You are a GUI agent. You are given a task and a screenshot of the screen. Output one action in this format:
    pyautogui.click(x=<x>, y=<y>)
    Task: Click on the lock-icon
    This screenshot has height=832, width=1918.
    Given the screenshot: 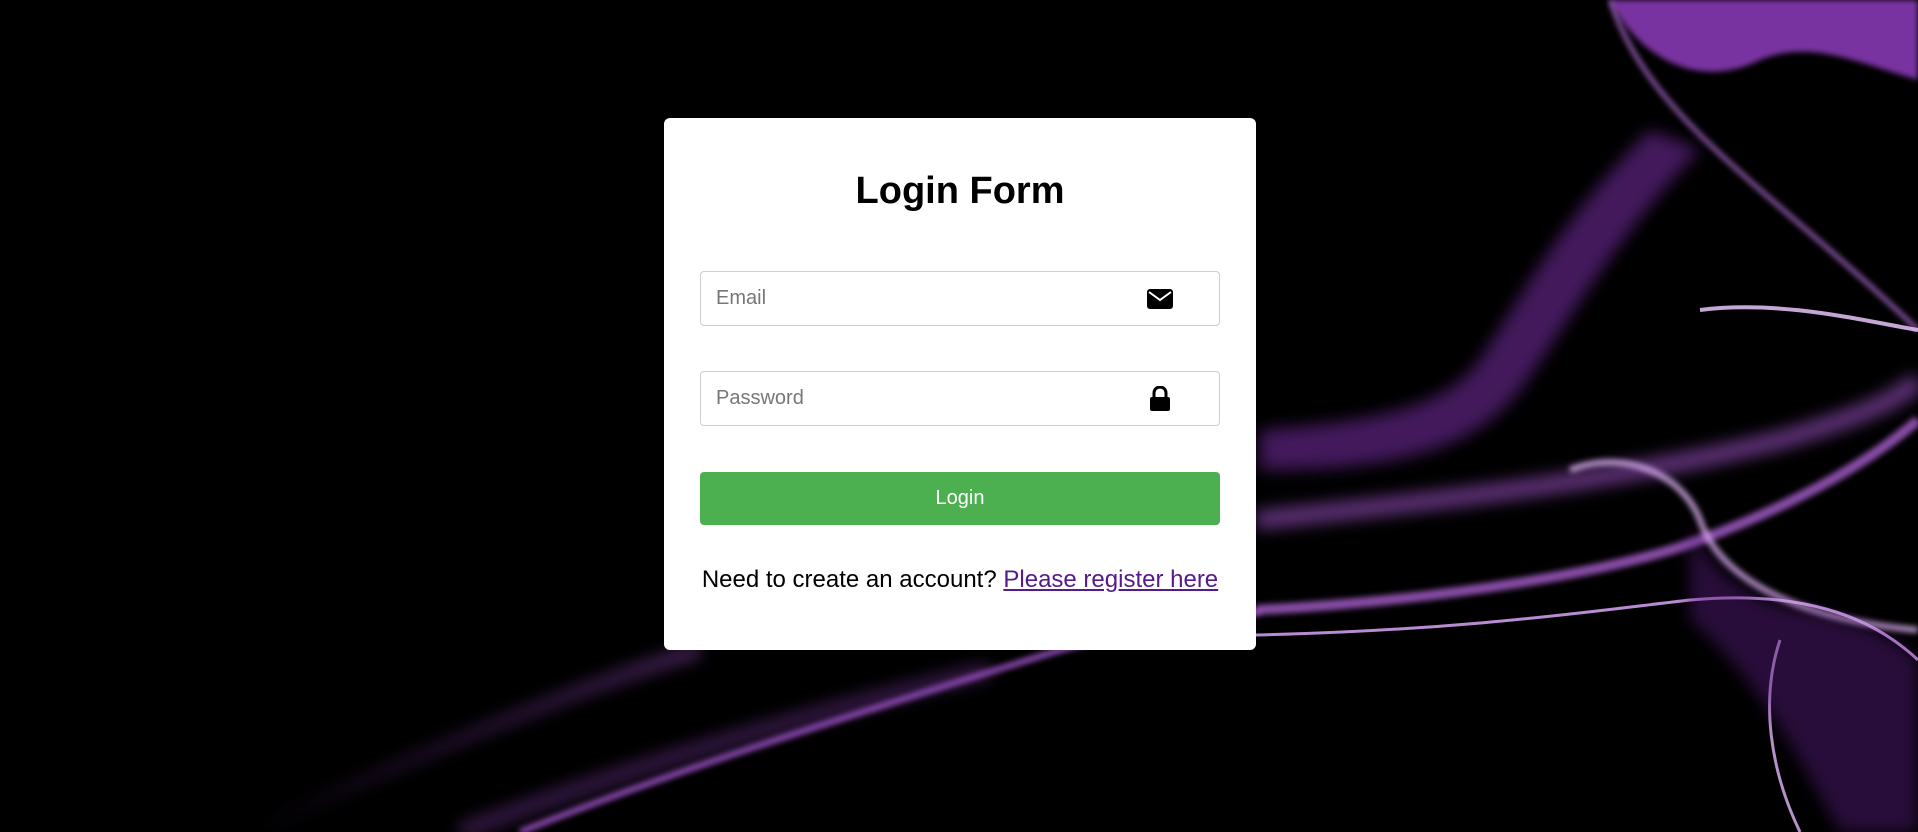 What is the action you would take?
    pyautogui.click(x=1160, y=398)
    